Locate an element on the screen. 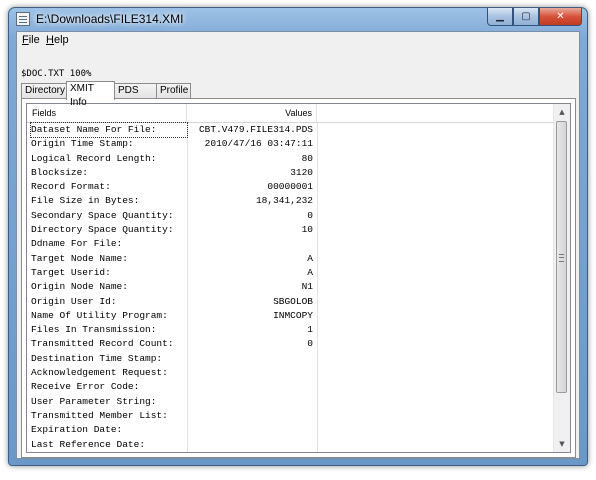 The image size is (596, 480). table-row: Transmitted Member List: is located at coordinates (290, 416).